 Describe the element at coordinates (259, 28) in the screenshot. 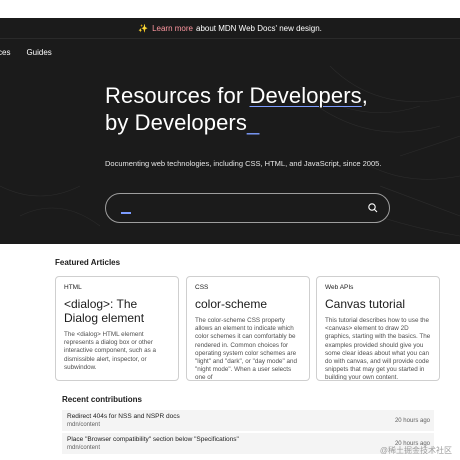

I see `banner-text: about MDN Web Docs' new design.` at that location.